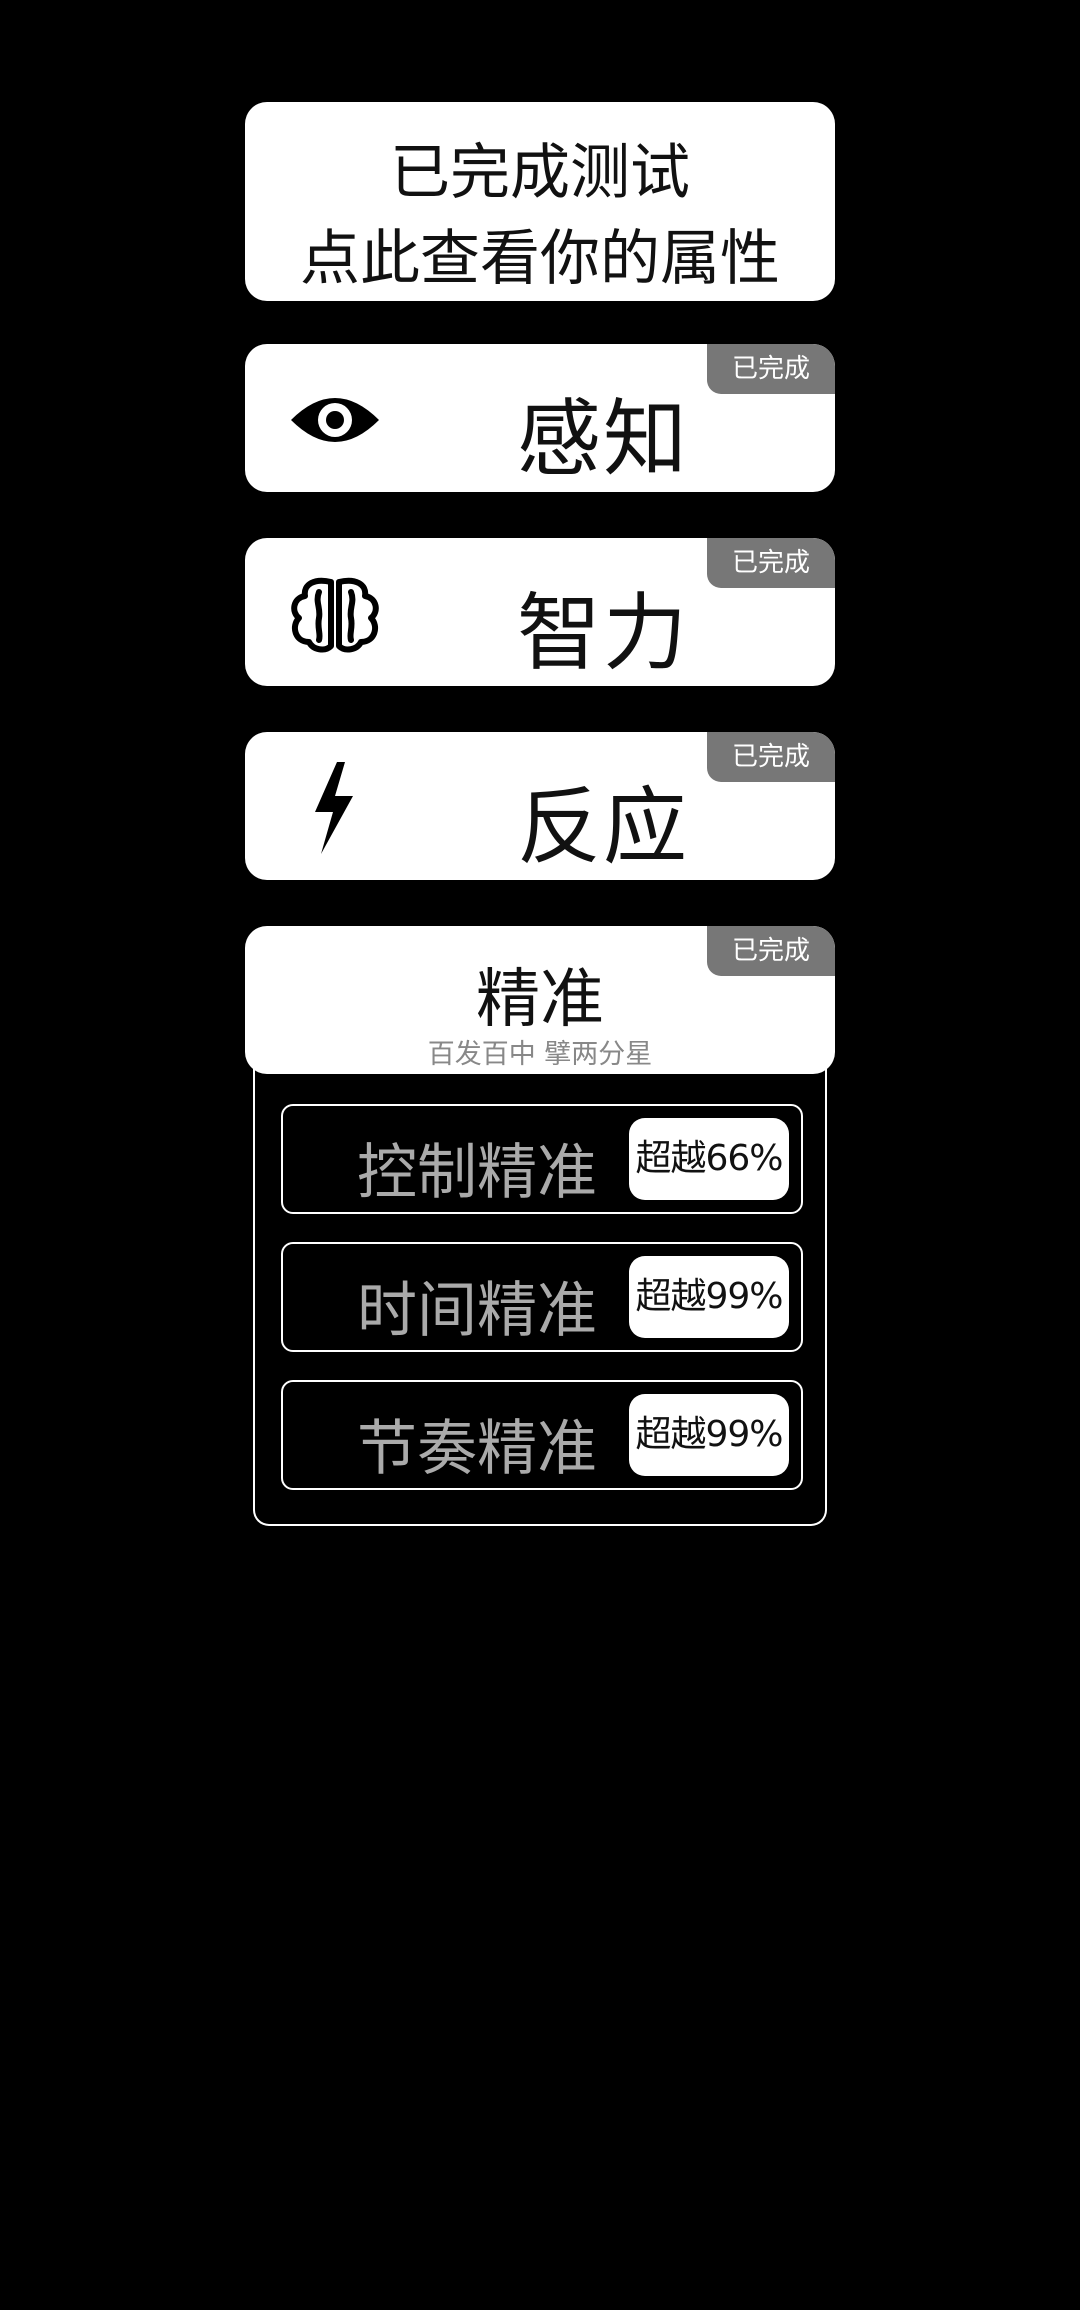 The width and height of the screenshot is (1080, 2310). Describe the element at coordinates (603, 439) in the screenshot. I see `category-name: 感知` at that location.